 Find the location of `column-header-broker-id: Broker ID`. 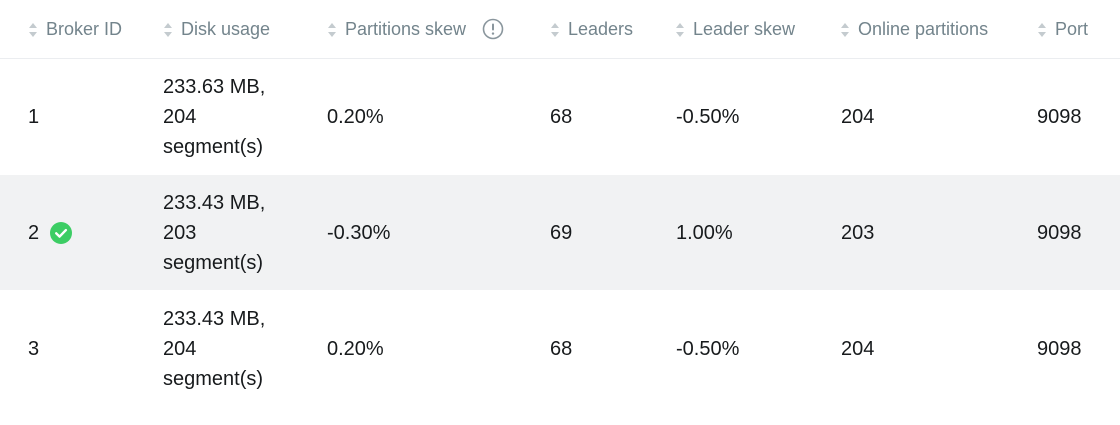

column-header-broker-id: Broker ID is located at coordinates (75, 29).